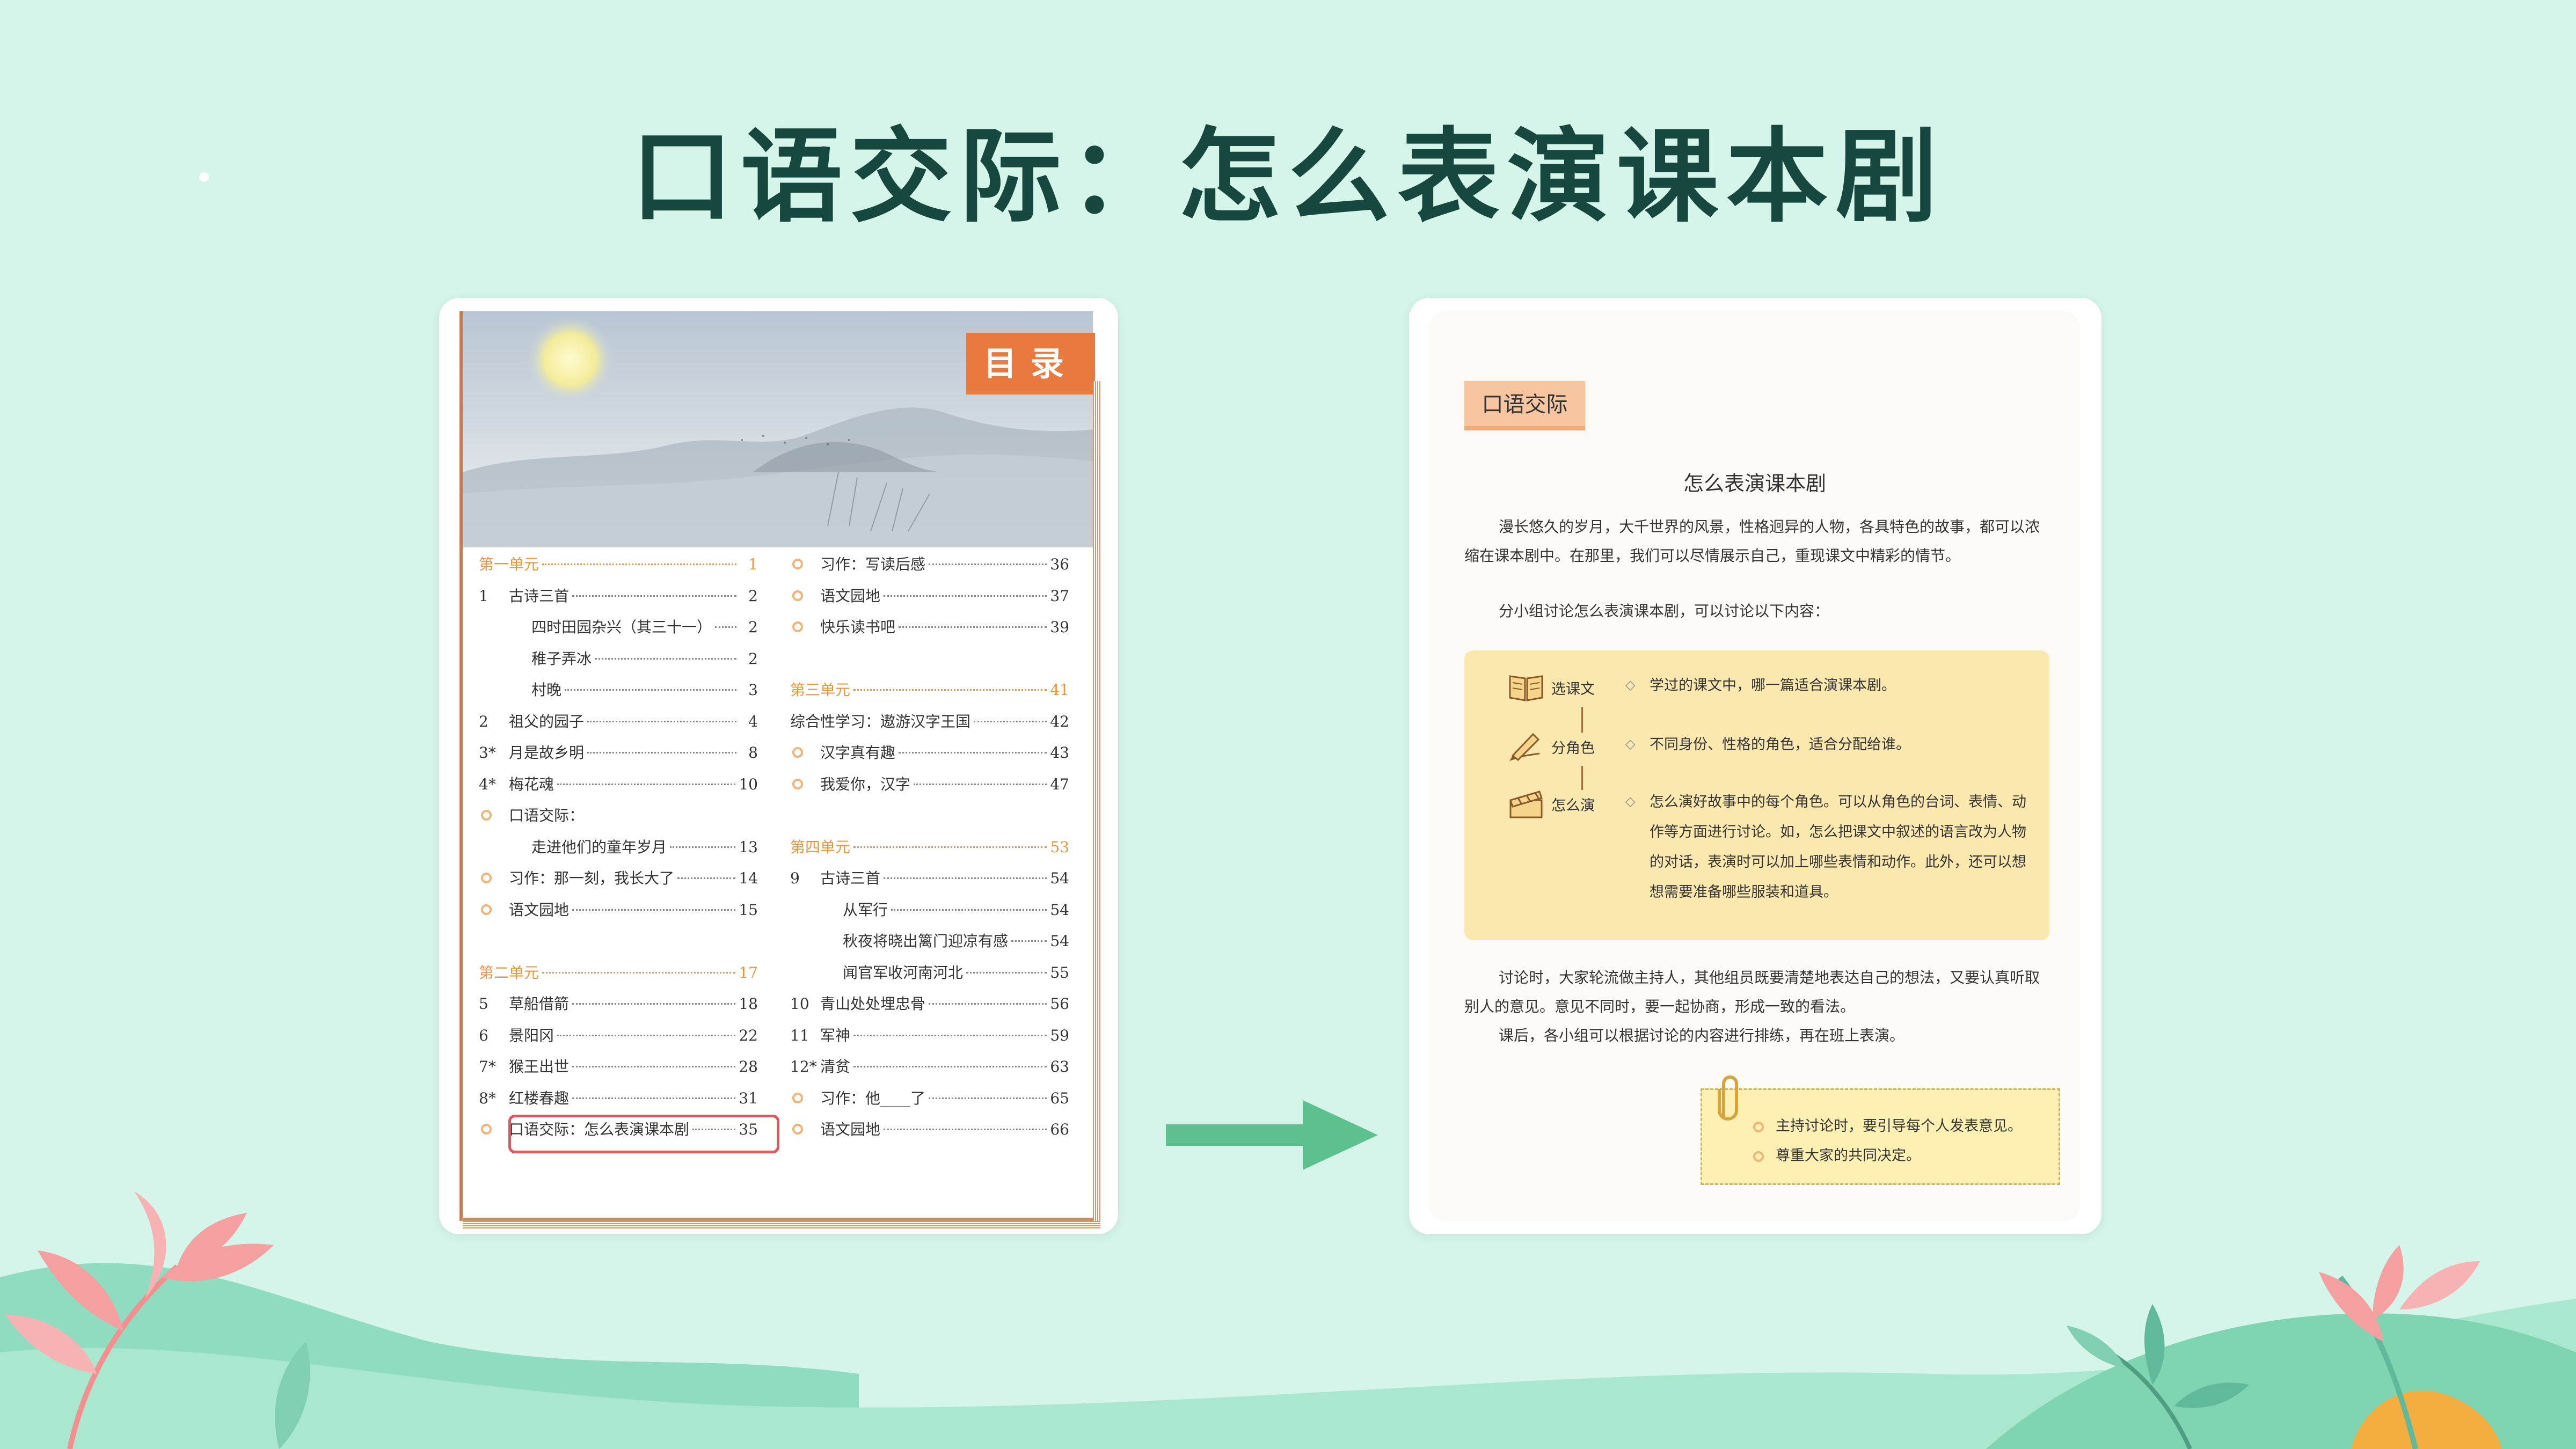 Image resolution: width=2576 pixels, height=1449 pixels. What do you see at coordinates (753, 753) in the screenshot?
I see `toc-page-number: 8` at bounding box center [753, 753].